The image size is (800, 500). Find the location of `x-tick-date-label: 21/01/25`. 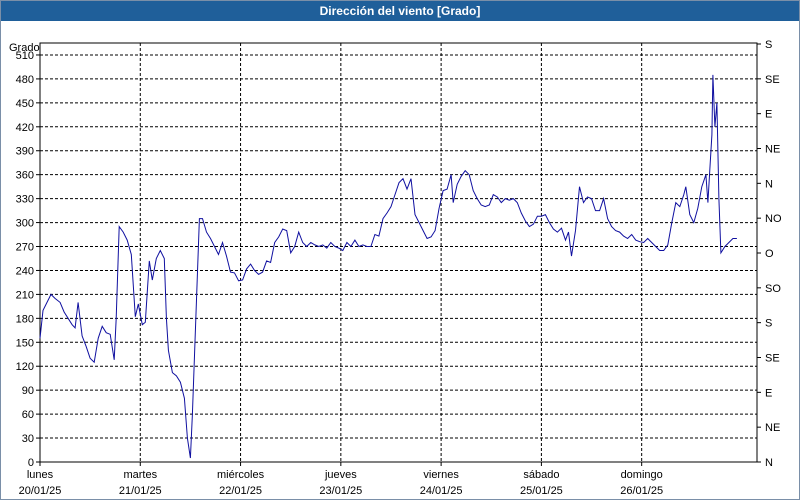

x-tick-date-label: 21/01/25 is located at coordinates (140, 491).